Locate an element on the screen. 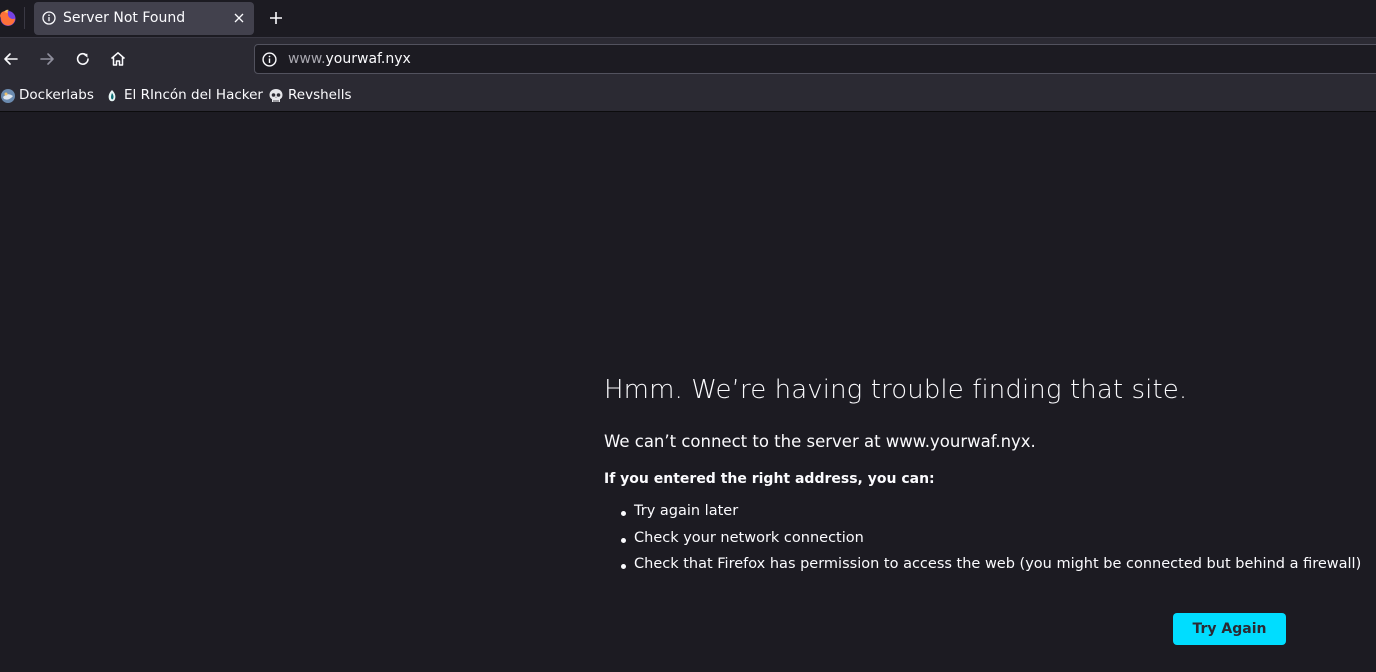 This screenshot has height=672, width=1376. bookmark-label: El RIncón del Hacker is located at coordinates (193, 95).